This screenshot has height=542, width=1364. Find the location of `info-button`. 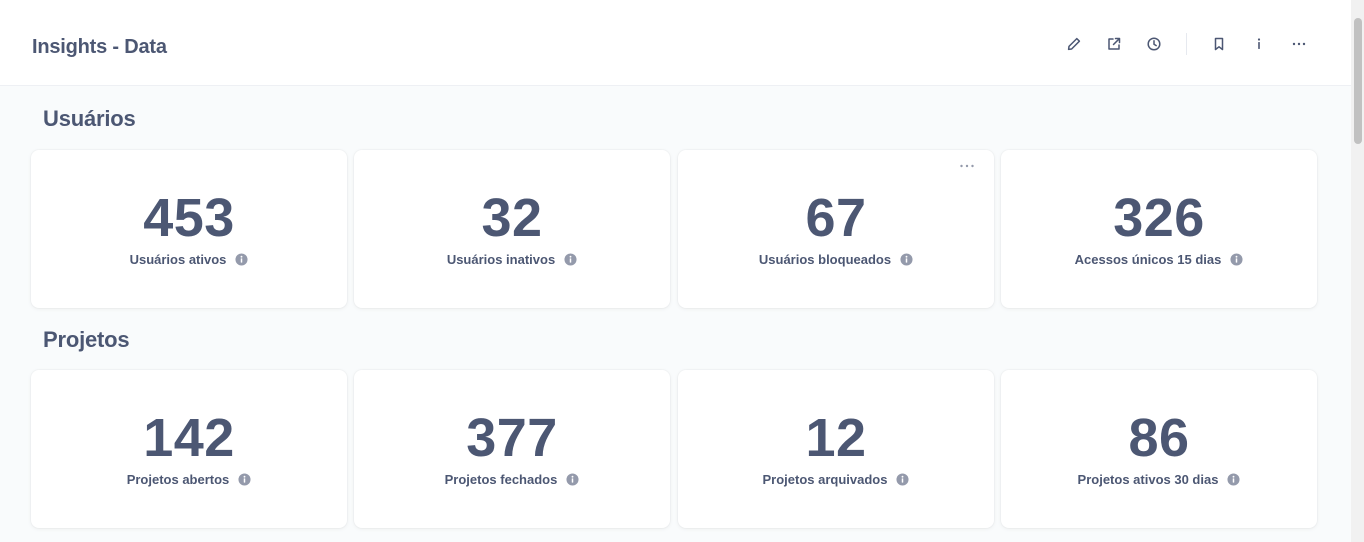

info-button is located at coordinates (1259, 44).